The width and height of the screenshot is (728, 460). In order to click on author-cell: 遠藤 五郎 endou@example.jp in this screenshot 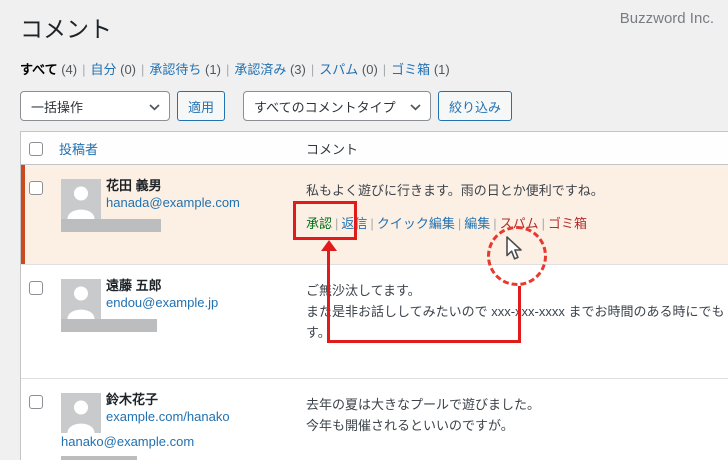, I will do `click(180, 321)`.